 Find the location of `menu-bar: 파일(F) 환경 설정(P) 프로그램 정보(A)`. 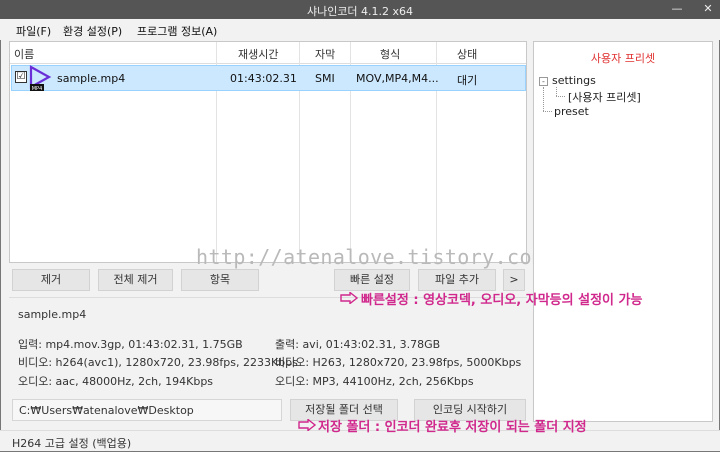

menu-bar: 파일(F) 환경 설정(P) 프로그램 정보(A) is located at coordinates (360, 29).